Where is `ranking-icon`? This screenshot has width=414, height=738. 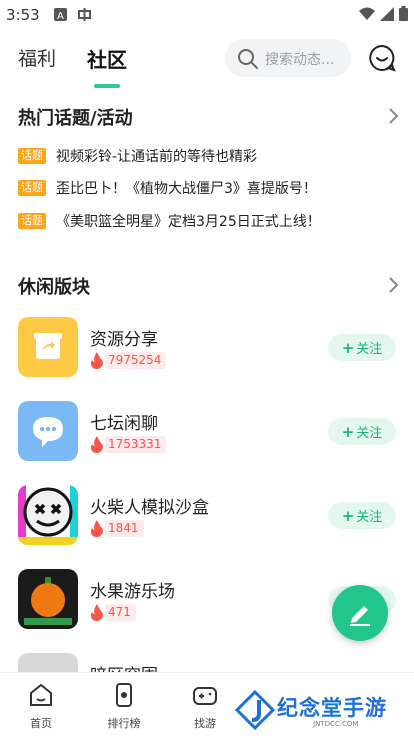 ranking-icon is located at coordinates (124, 695).